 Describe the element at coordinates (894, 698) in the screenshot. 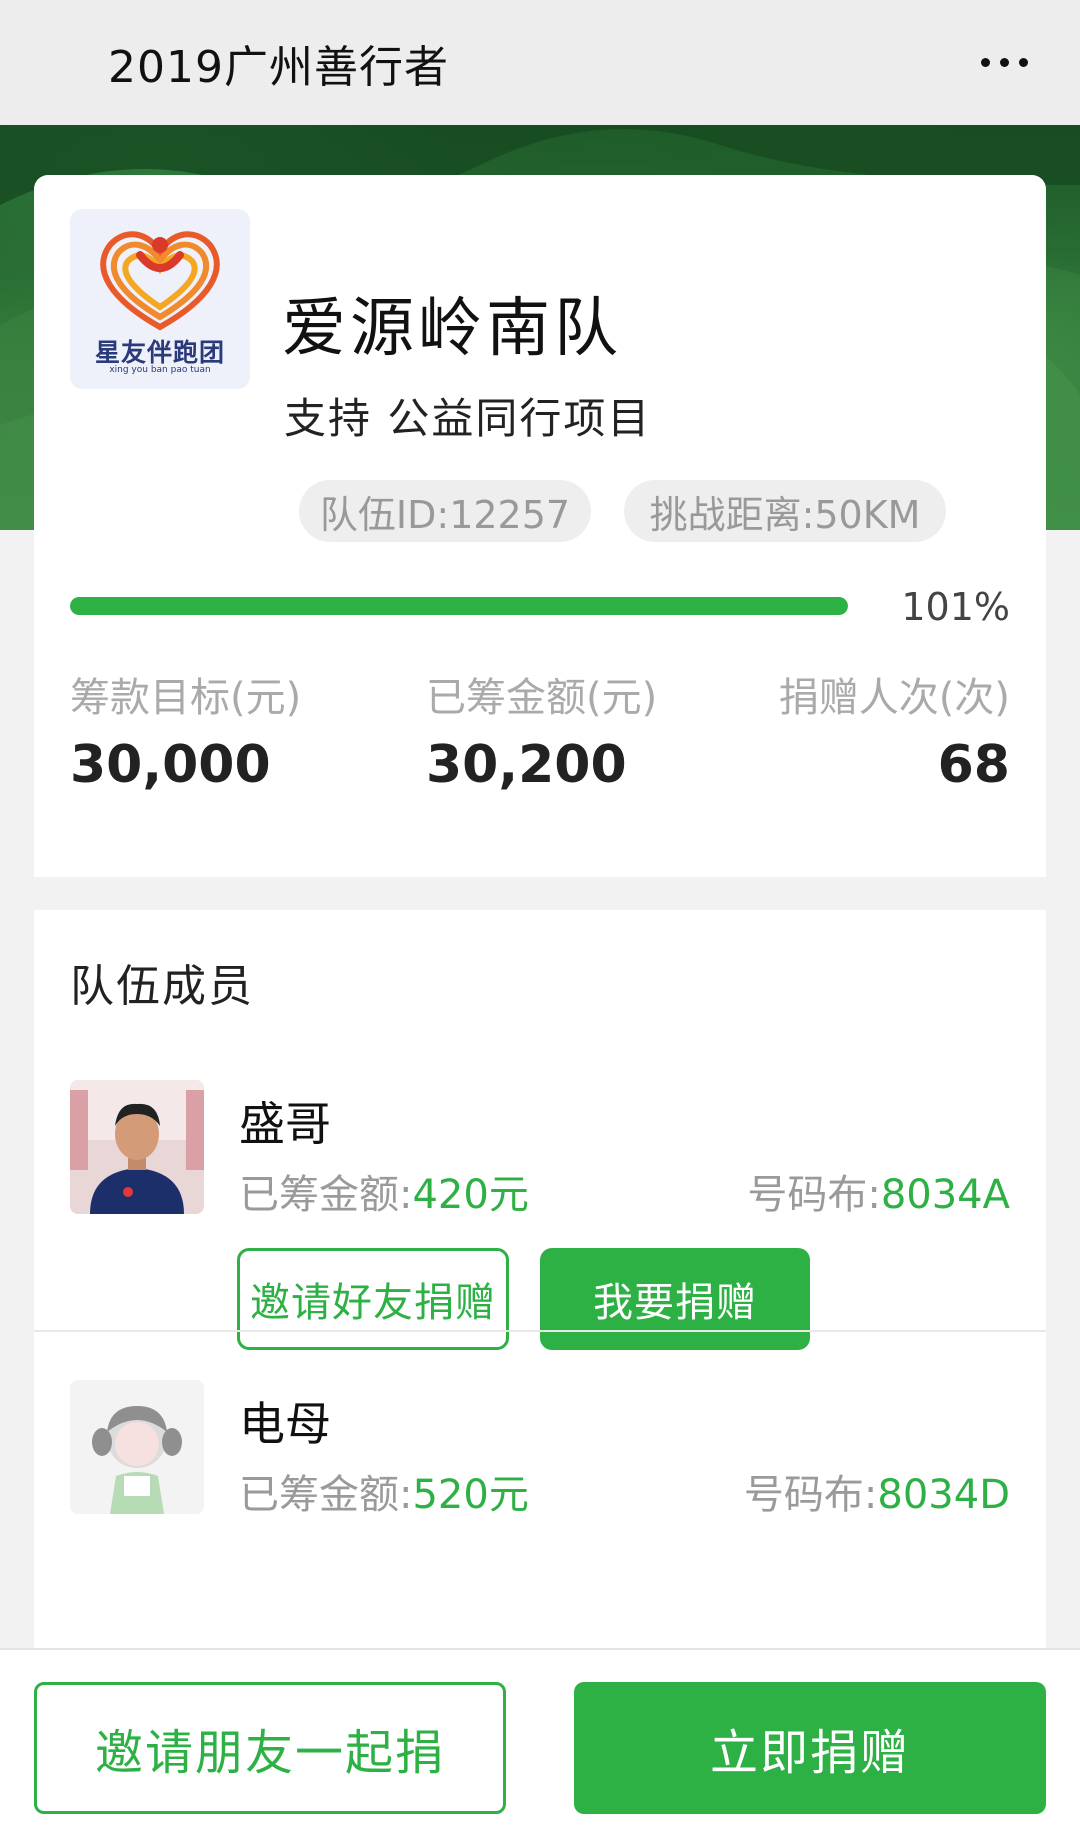

I see `donors-label: 捐赠人次(次)` at that location.